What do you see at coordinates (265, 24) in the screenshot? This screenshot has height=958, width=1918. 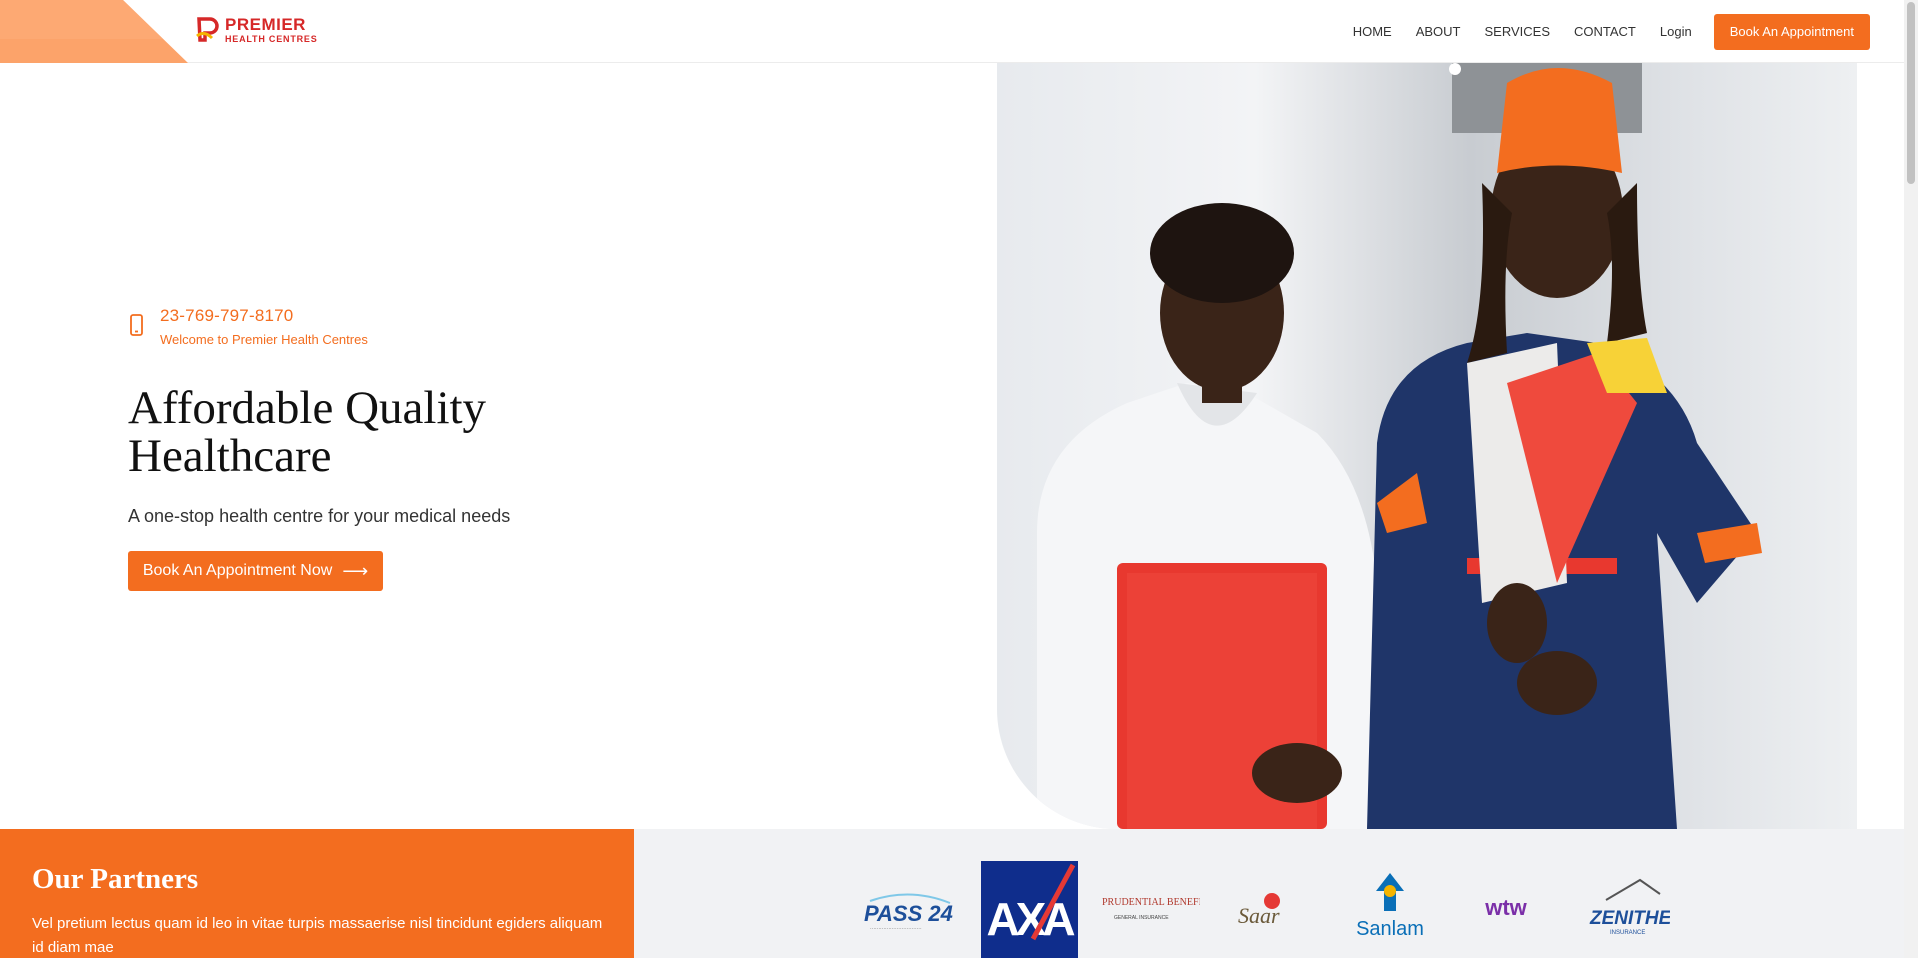 I see `logo-name-line1: PREMIER` at bounding box center [265, 24].